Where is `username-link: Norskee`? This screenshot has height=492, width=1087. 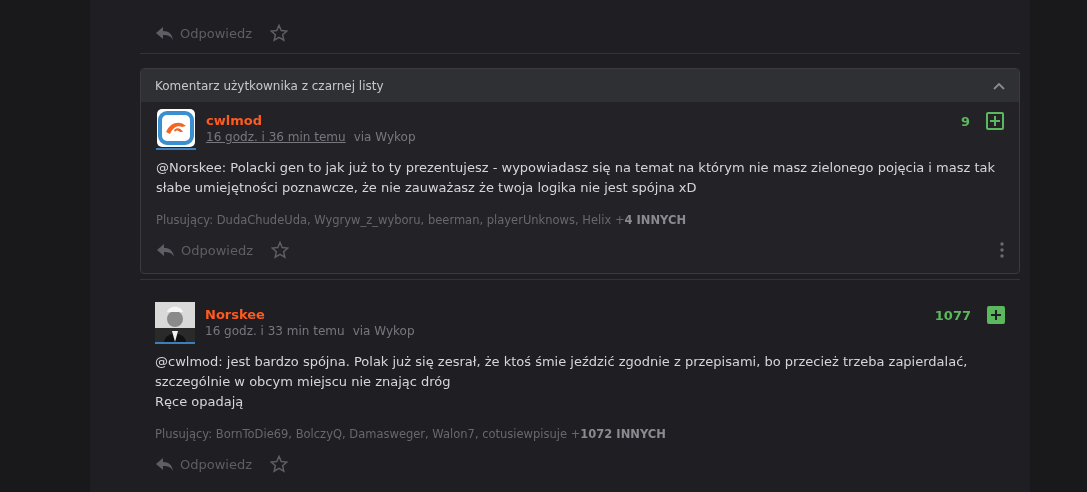
username-link: Norskee is located at coordinates (570, 314).